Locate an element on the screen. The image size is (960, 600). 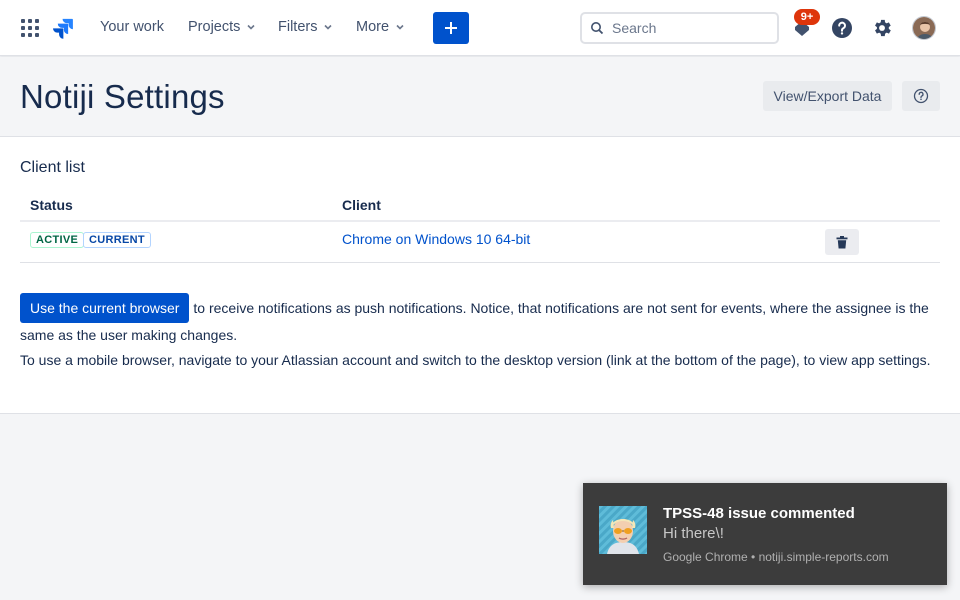
nav-projects: Projects is located at coordinates (222, 27).